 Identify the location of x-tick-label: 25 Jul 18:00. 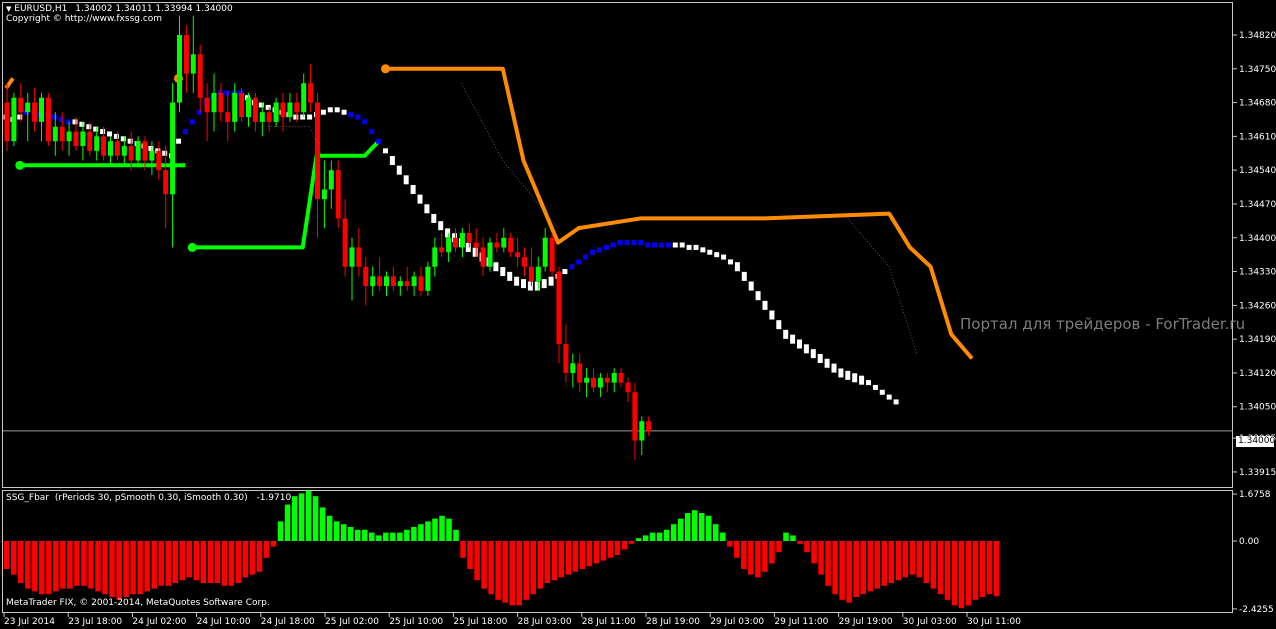
(480, 622).